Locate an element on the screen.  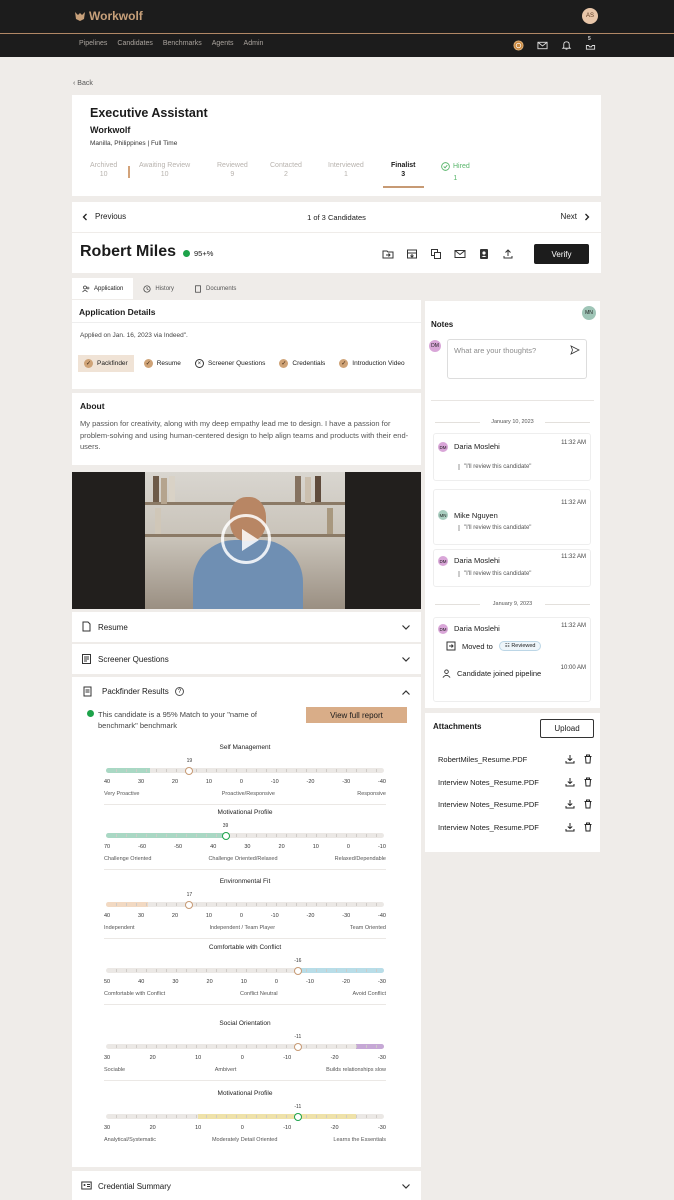
share-icon is located at coordinates (508, 256).